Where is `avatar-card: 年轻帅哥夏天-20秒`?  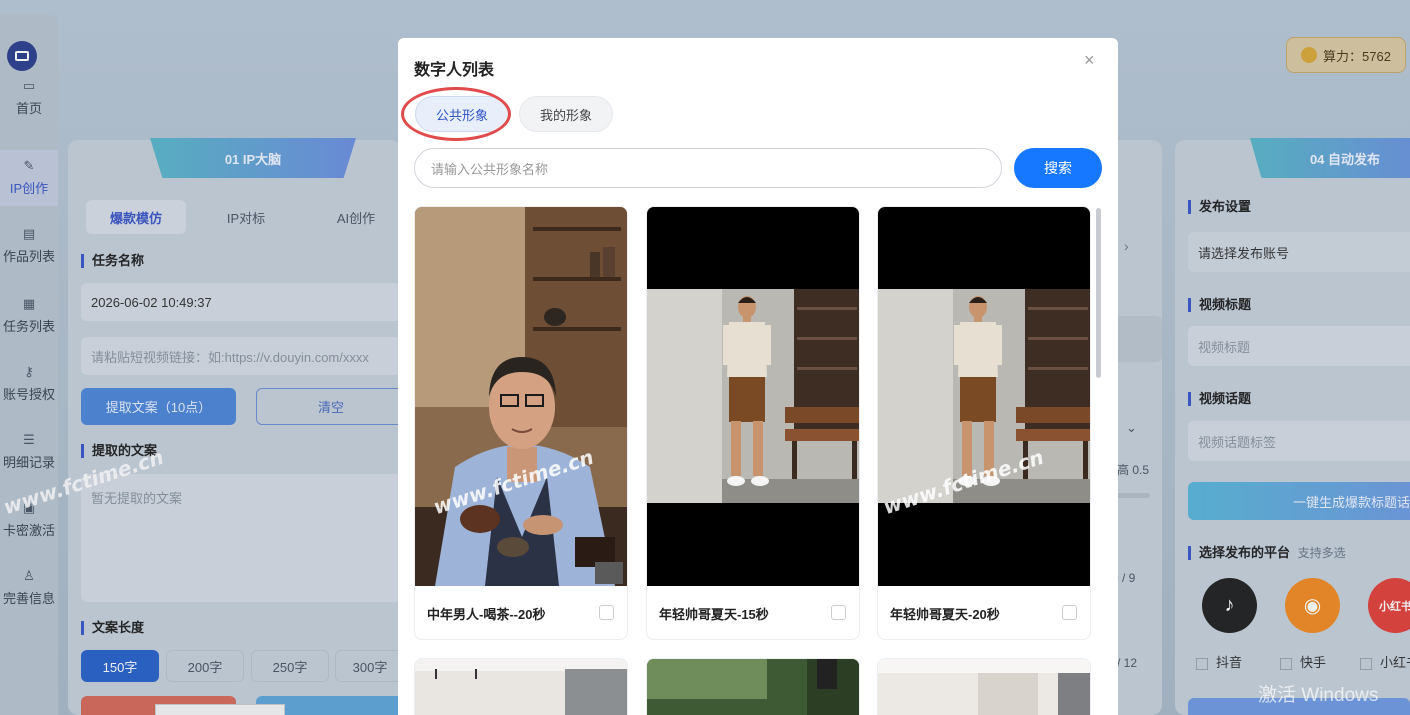
avatar-card: 年轻帅哥夏天-20秒 is located at coordinates (984, 423).